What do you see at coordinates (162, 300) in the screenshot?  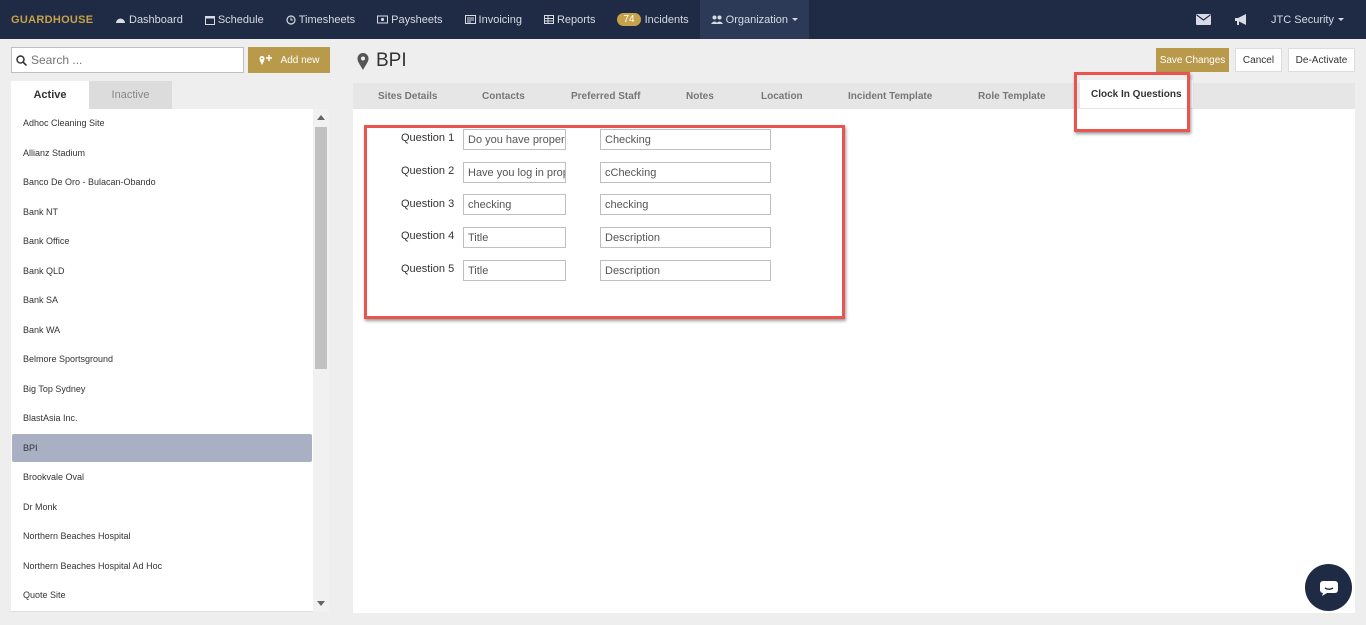 I see `list-item: Bank SA` at bounding box center [162, 300].